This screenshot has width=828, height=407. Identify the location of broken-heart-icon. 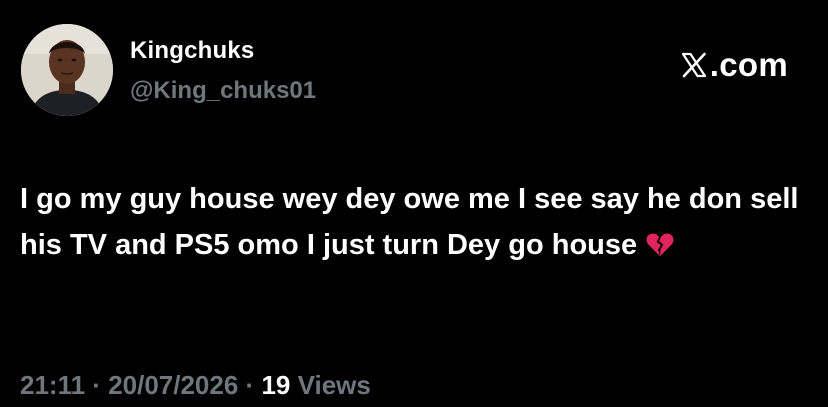
(660, 245).